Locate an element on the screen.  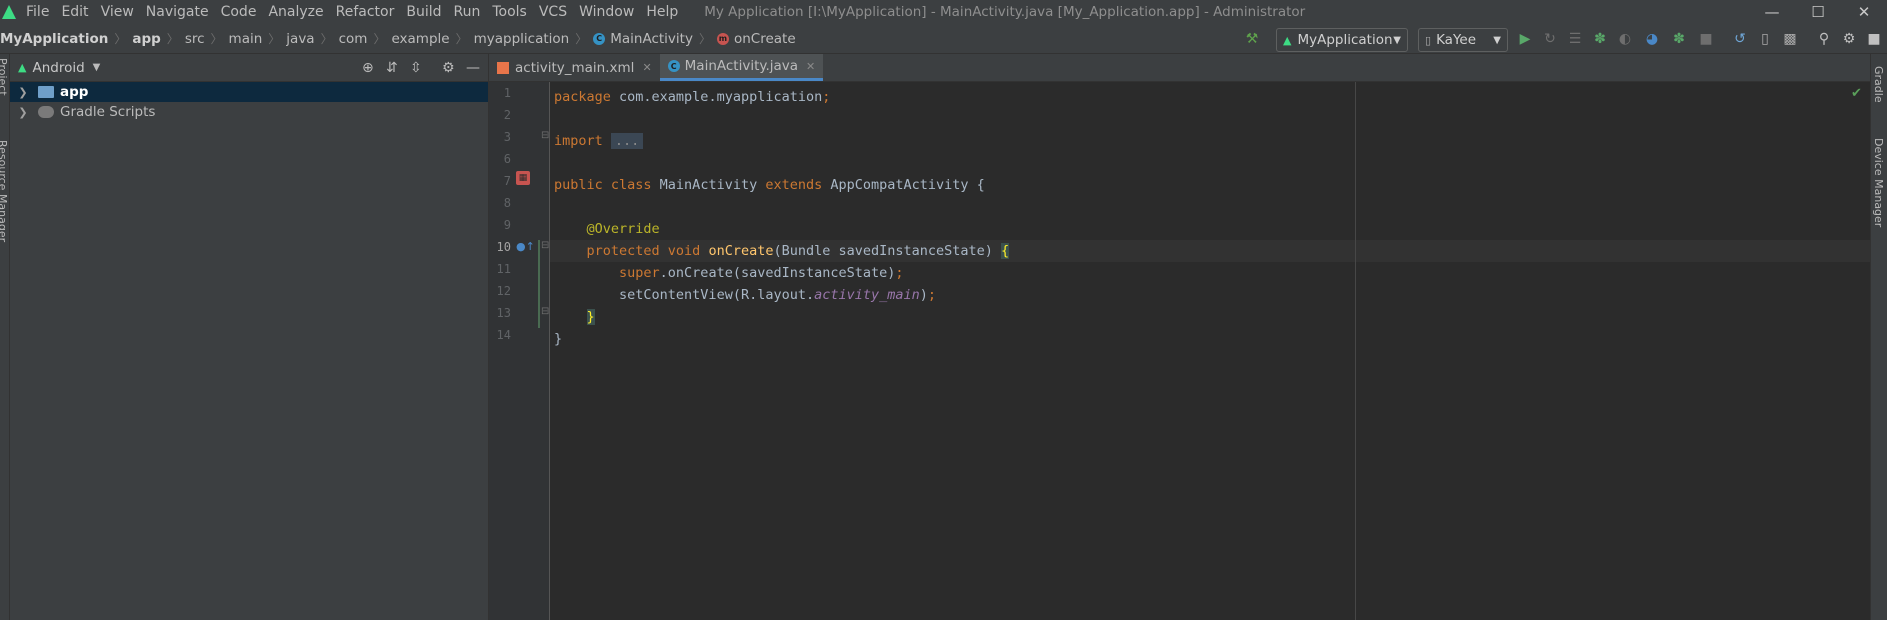
menu-navigate: Navigate is located at coordinates (177, 12).